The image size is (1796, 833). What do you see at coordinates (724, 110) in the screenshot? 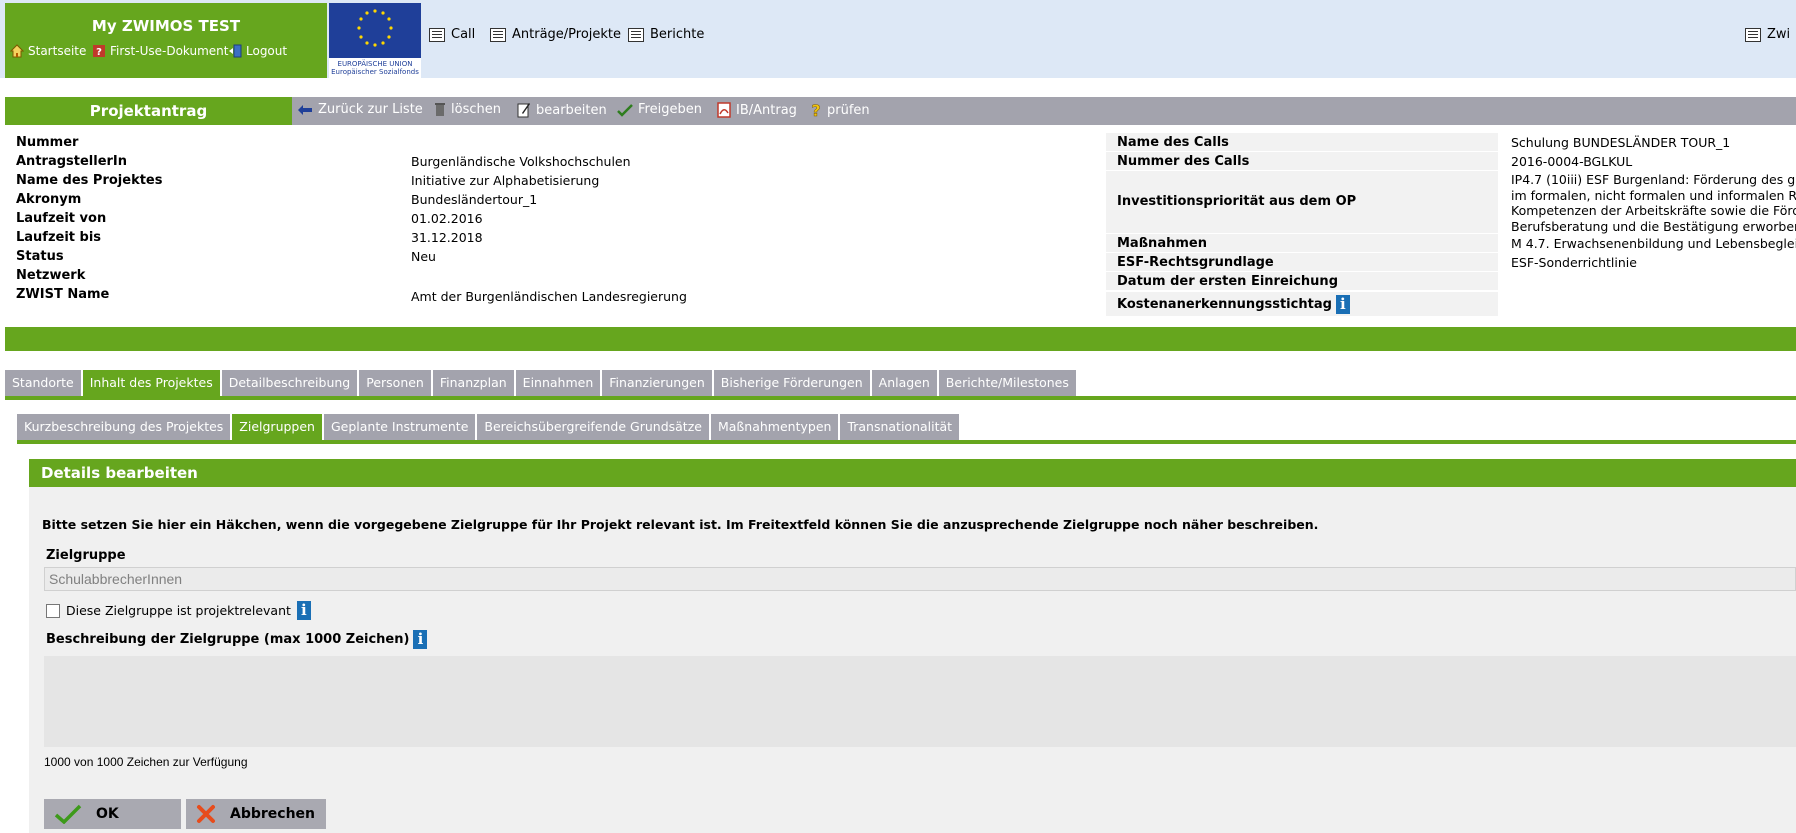
I see `pdf-icon` at bounding box center [724, 110].